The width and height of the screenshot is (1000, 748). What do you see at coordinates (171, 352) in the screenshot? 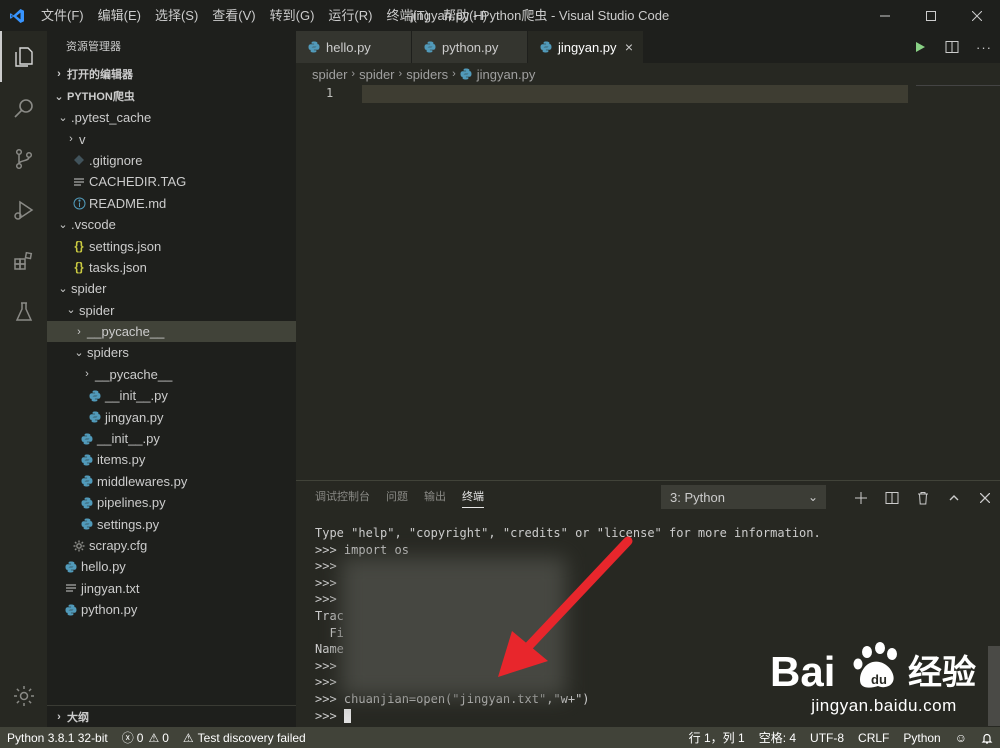
I see `tree-folder: ⌄ spiders` at bounding box center [171, 352].